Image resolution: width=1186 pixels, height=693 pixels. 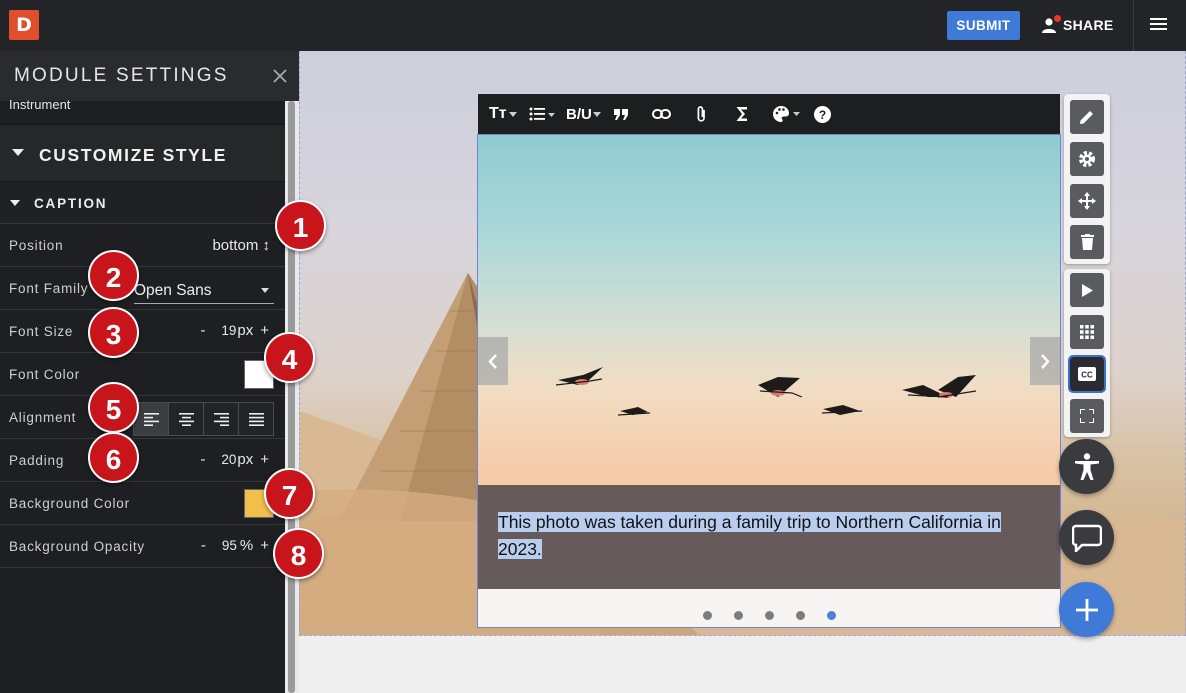 I want to click on plus-icon, so click(x=1086, y=609).